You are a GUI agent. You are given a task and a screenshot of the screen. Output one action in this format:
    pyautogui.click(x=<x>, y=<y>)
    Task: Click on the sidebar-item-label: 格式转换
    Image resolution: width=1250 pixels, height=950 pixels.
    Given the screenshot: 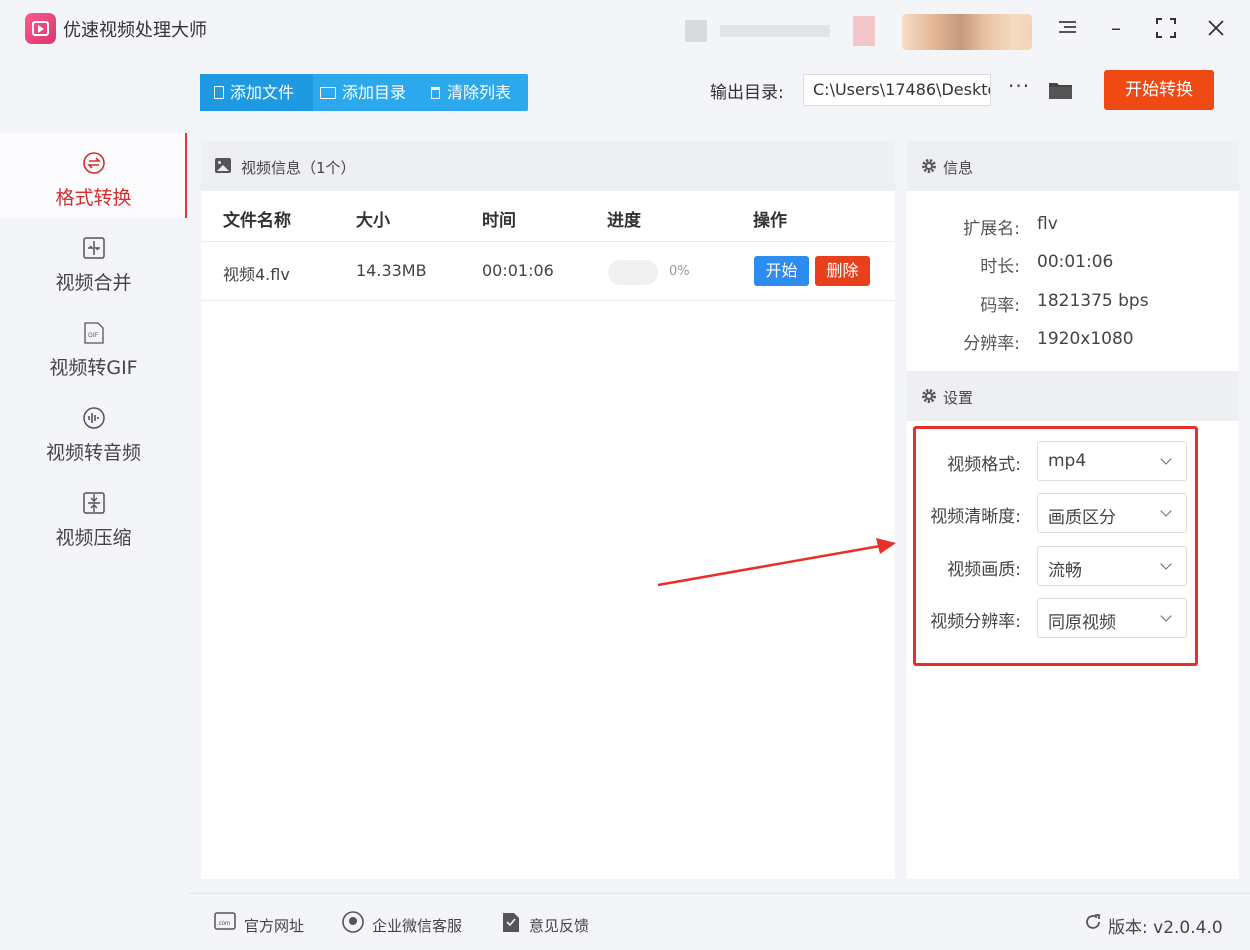 What is the action you would take?
    pyautogui.click(x=93, y=198)
    